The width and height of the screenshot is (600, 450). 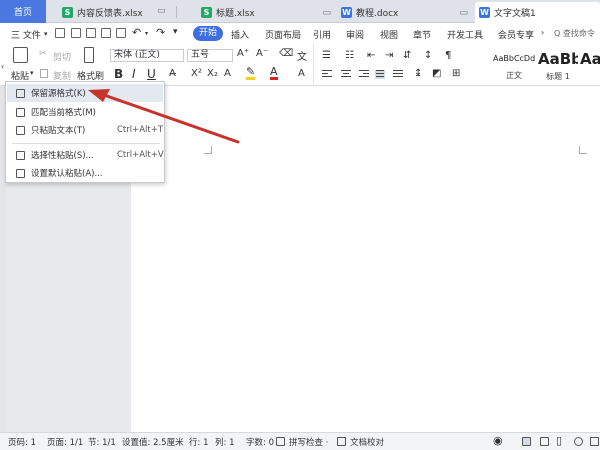 I want to click on status-spell-check: 拼写检查 ·, so click(x=308, y=442).